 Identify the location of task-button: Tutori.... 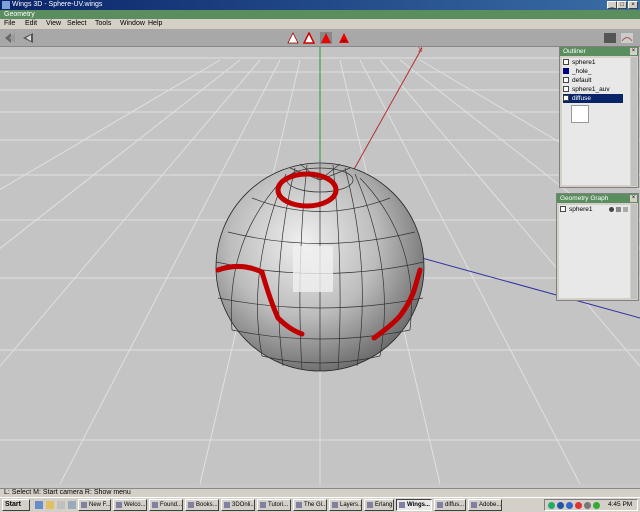
(274, 505).